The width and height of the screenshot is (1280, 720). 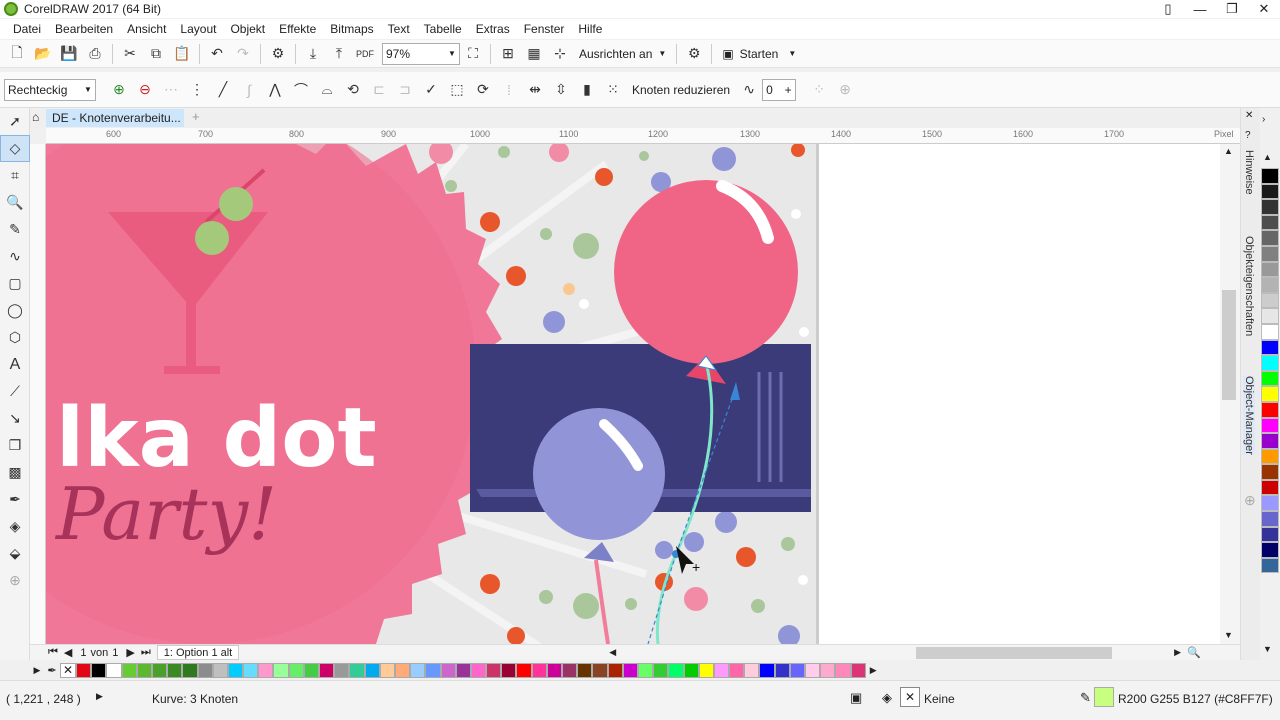 What do you see at coordinates (15, 472) in the screenshot?
I see `transparency-tool-icon: ▩` at bounding box center [15, 472].